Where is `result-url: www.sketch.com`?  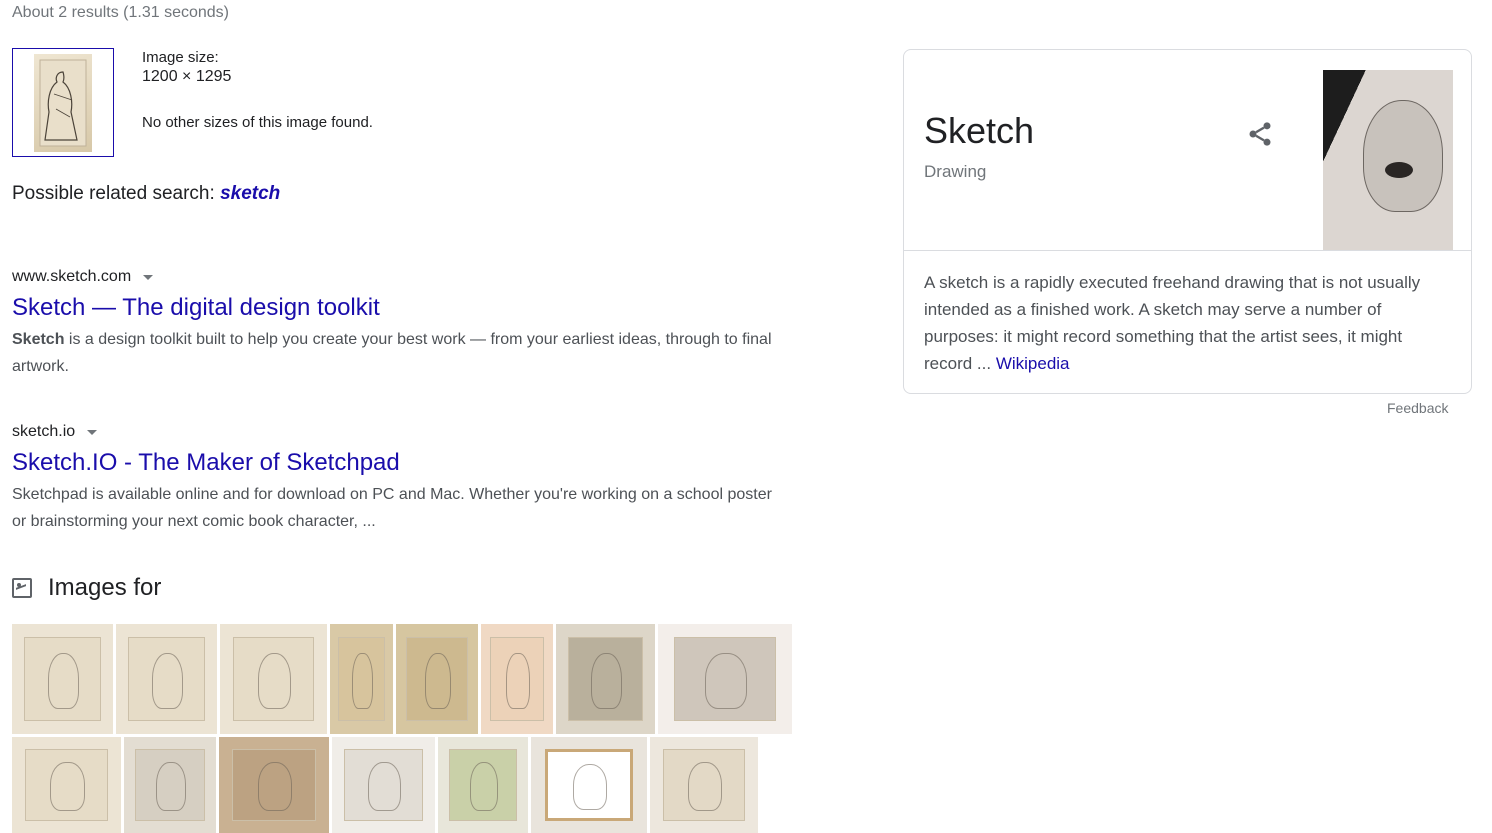
result-url: www.sketch.com is located at coordinates (392, 277).